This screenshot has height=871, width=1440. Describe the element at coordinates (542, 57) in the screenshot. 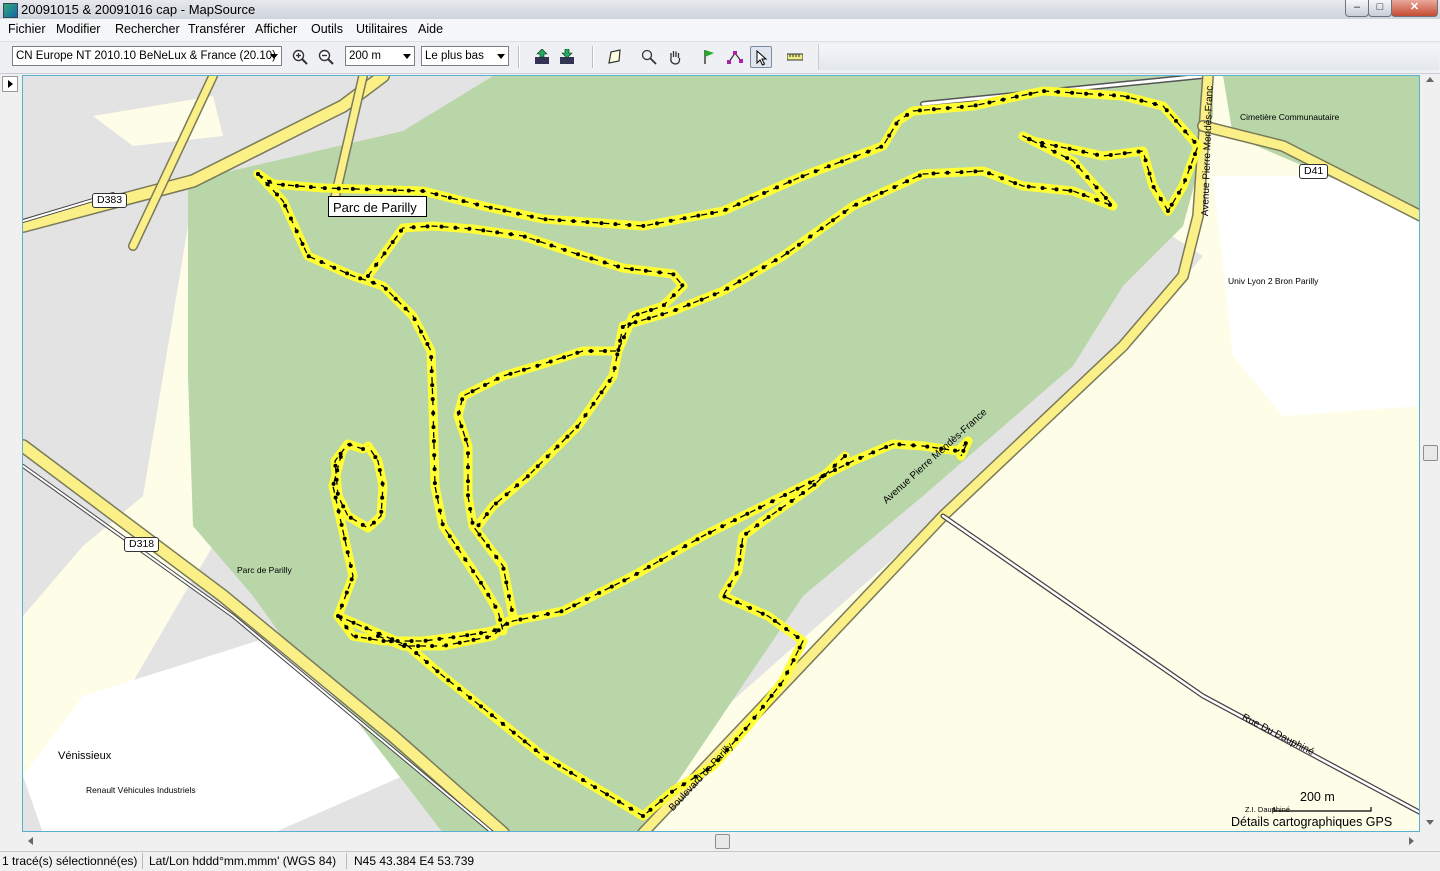

I see `receive-from-device-button` at that location.